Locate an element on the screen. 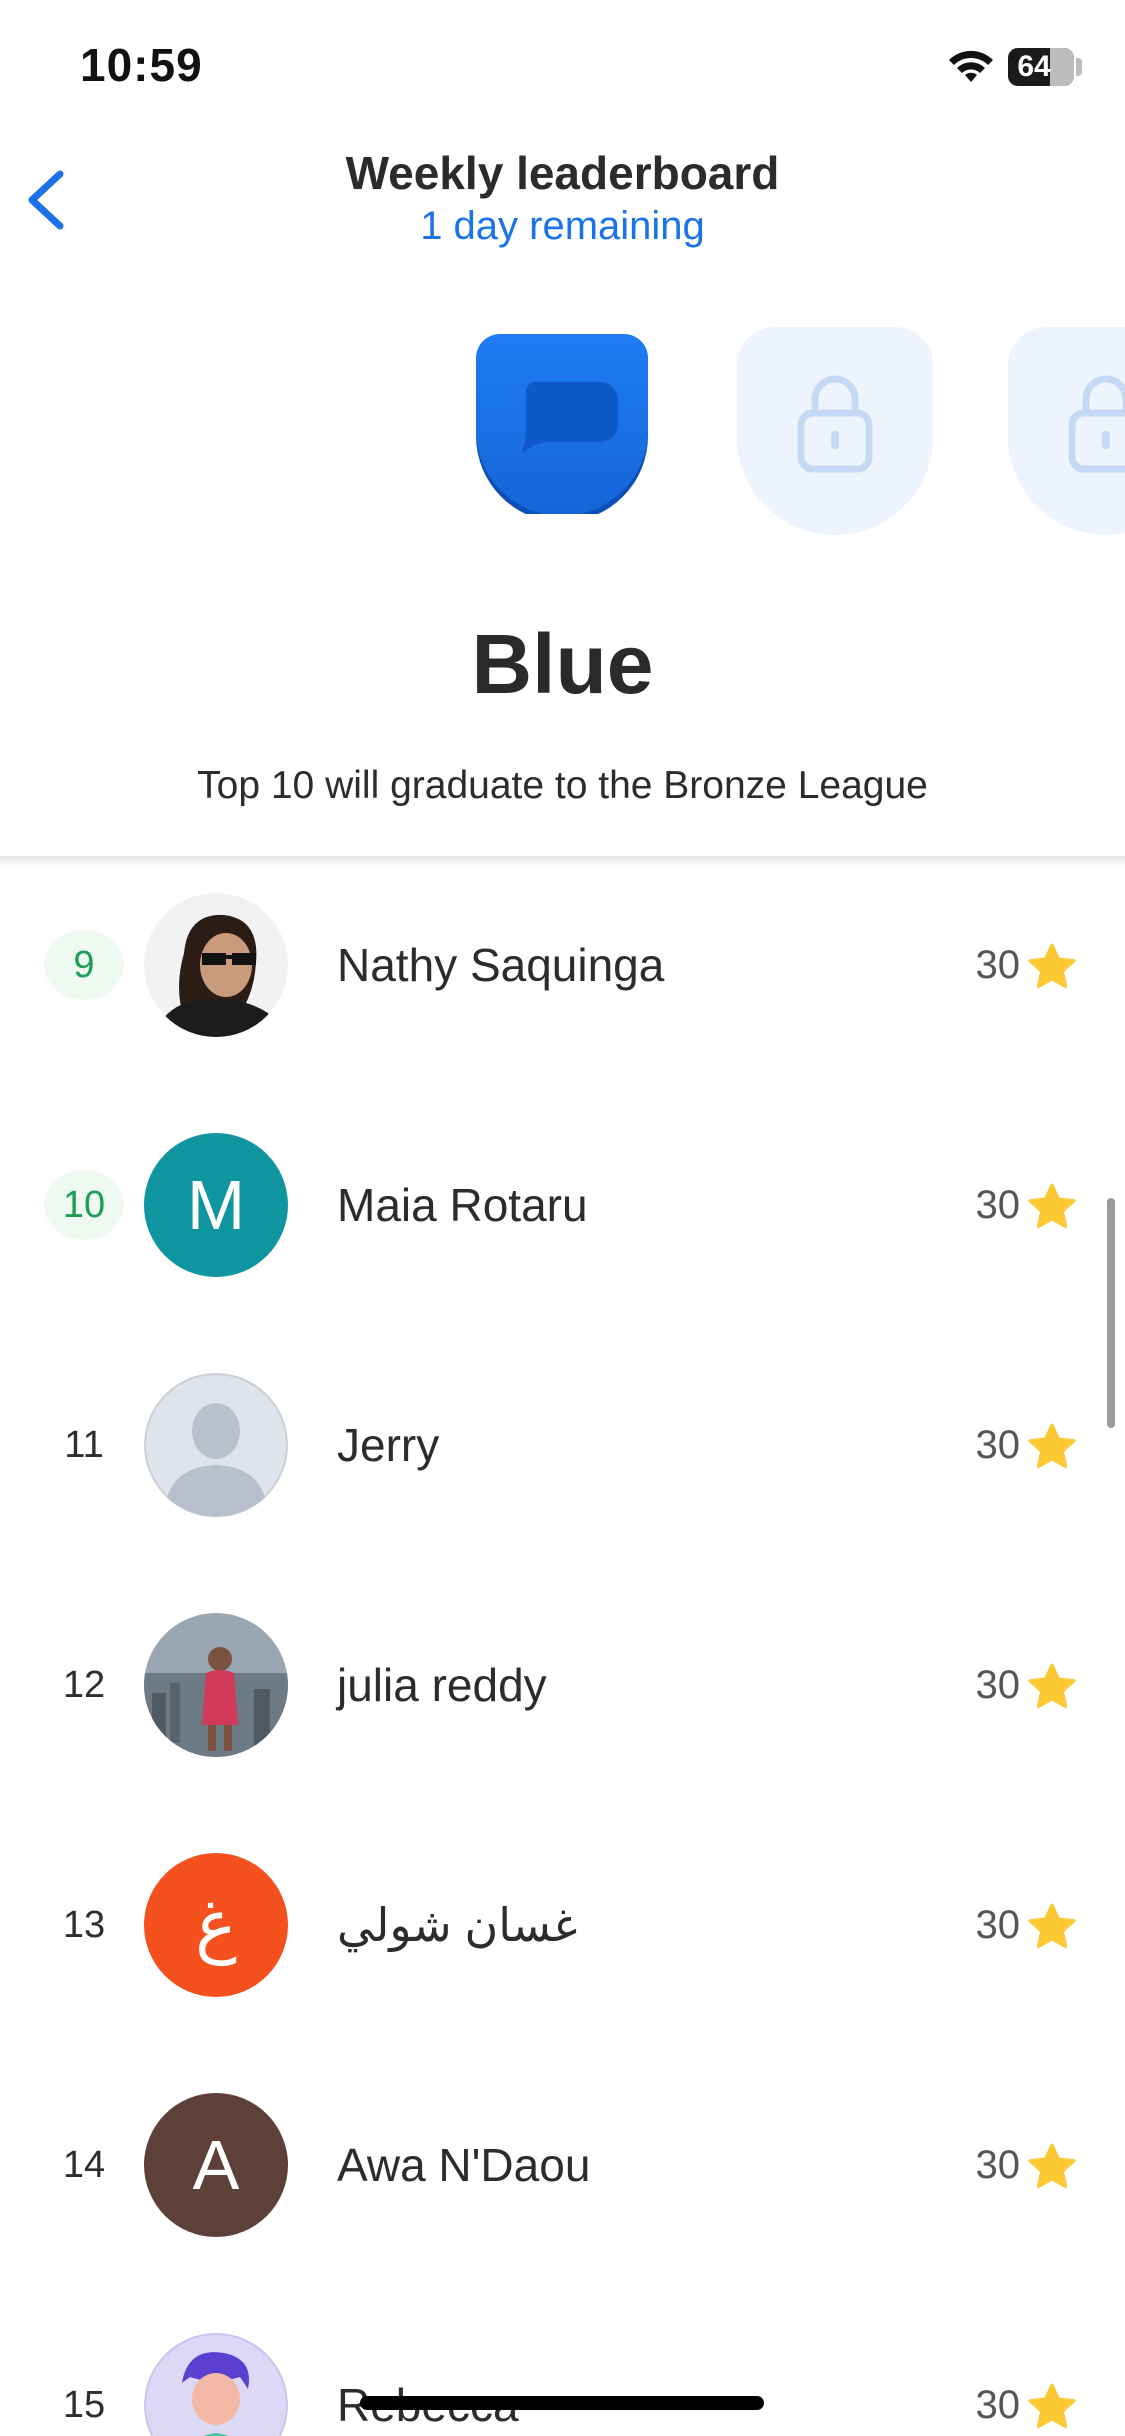 The image size is (1125, 2436). leaderboard-row: 13 غ غسان شولي 30 is located at coordinates (562, 1925).